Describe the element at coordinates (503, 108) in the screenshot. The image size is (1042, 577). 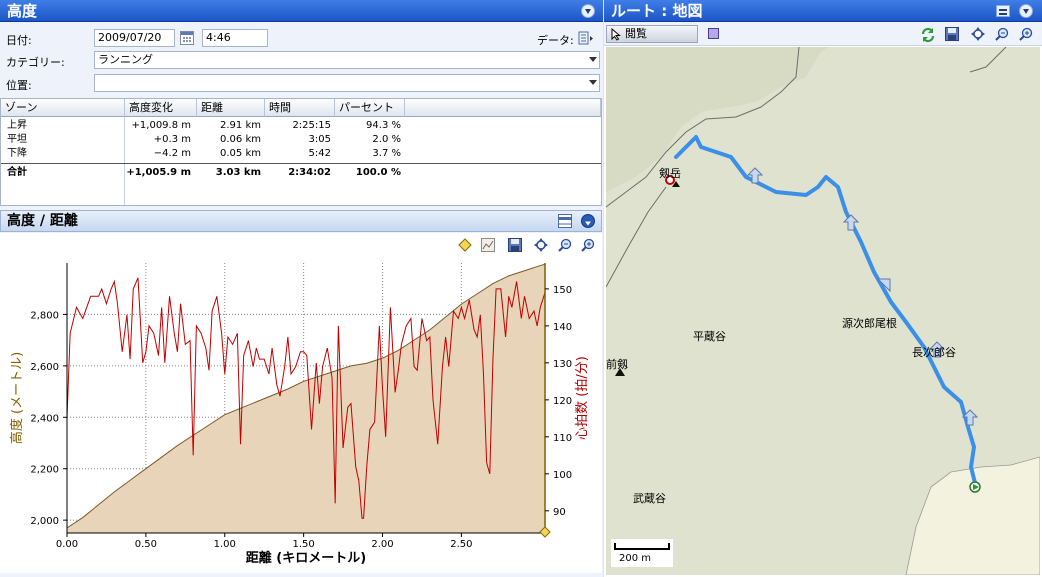
I see `column-header-empty` at that location.